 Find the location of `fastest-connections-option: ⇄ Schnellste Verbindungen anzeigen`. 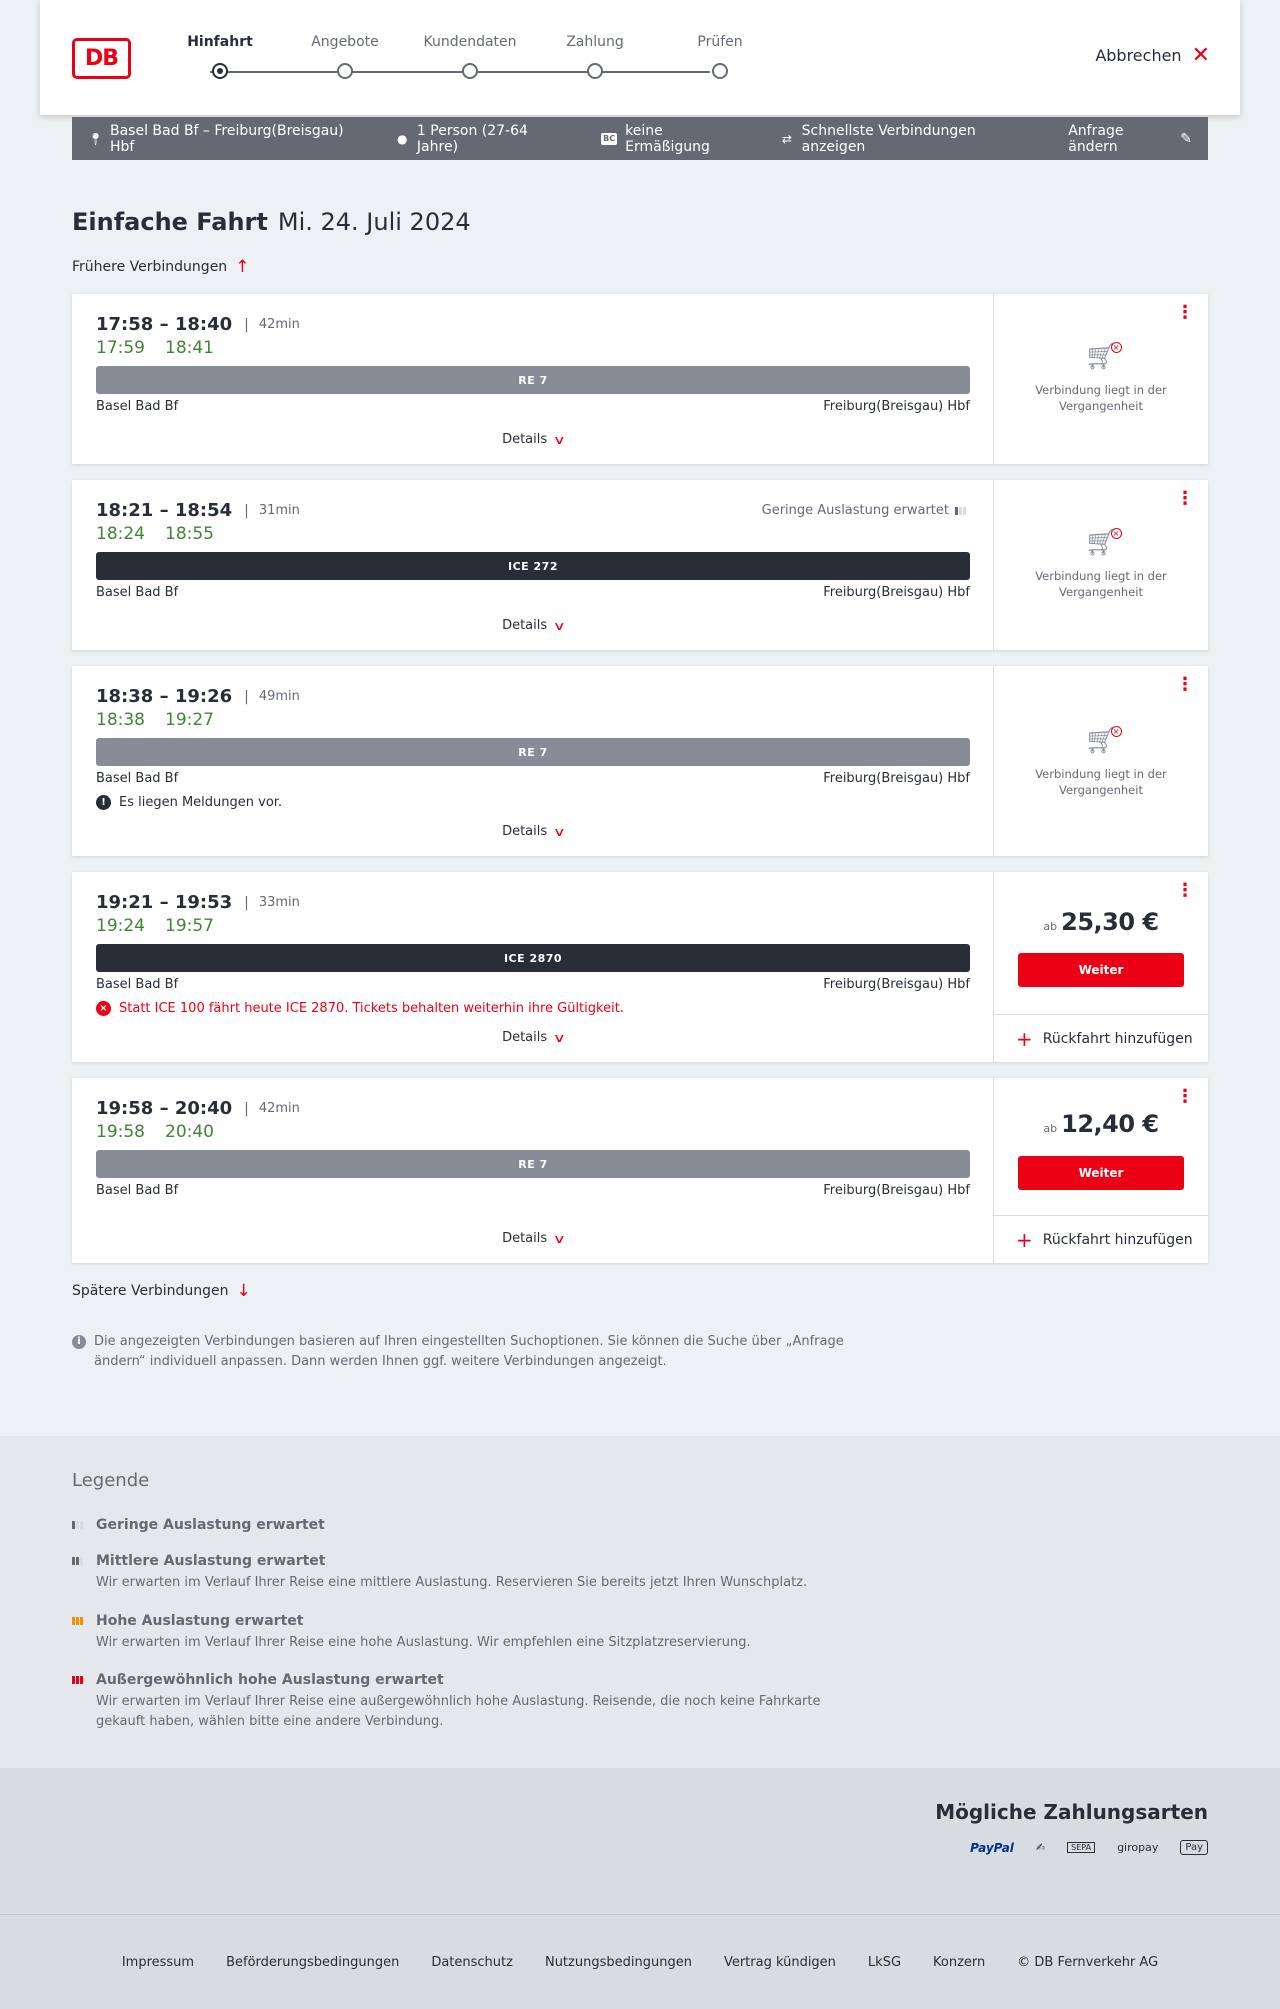

fastest-connections-option: ⇄ Schnellste Verbindungen anzeigen is located at coordinates (878, 138).